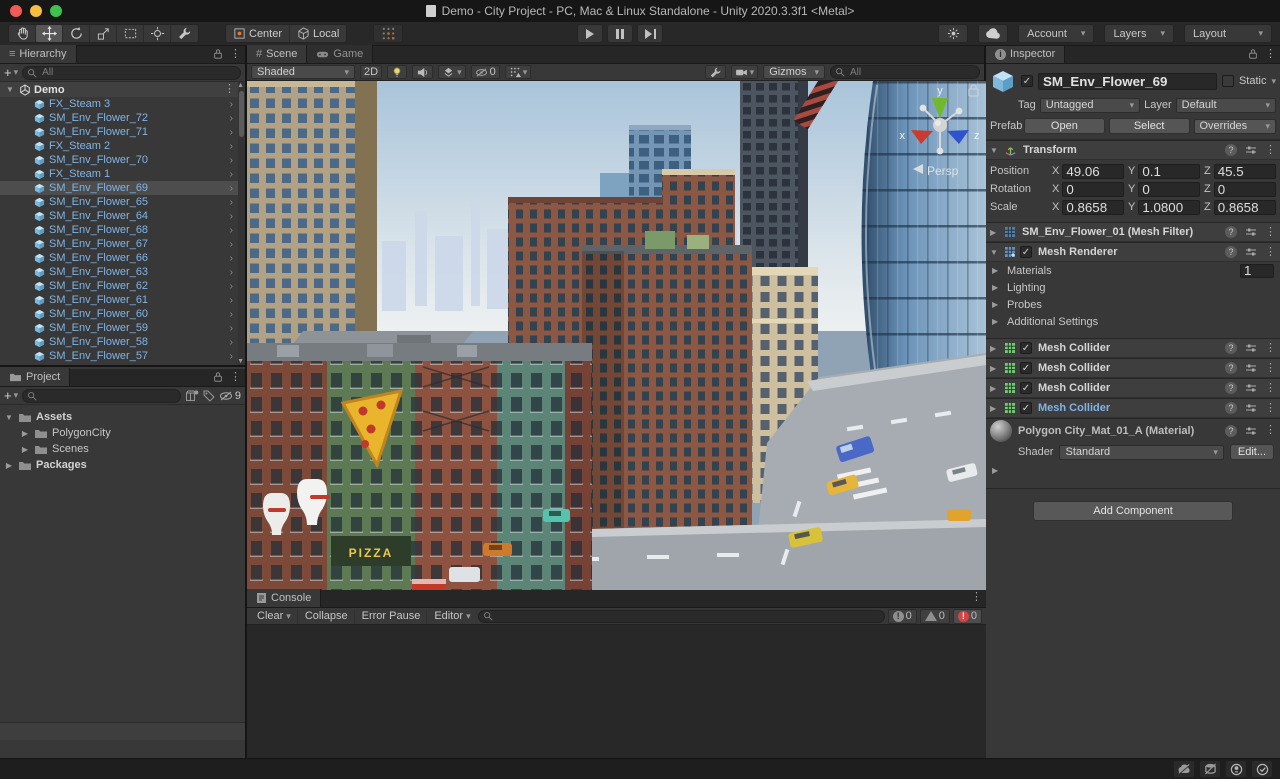 The image size is (1280, 779). Describe the element at coordinates (993, 33) in the screenshot. I see `cloud-services-button` at that location.